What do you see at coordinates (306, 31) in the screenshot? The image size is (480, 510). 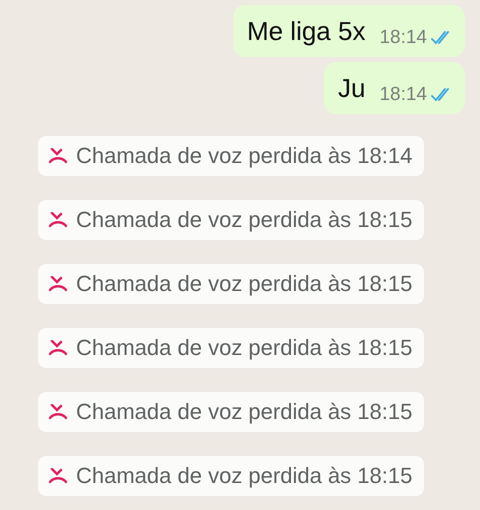 I see `message-text: Me liga 5x` at bounding box center [306, 31].